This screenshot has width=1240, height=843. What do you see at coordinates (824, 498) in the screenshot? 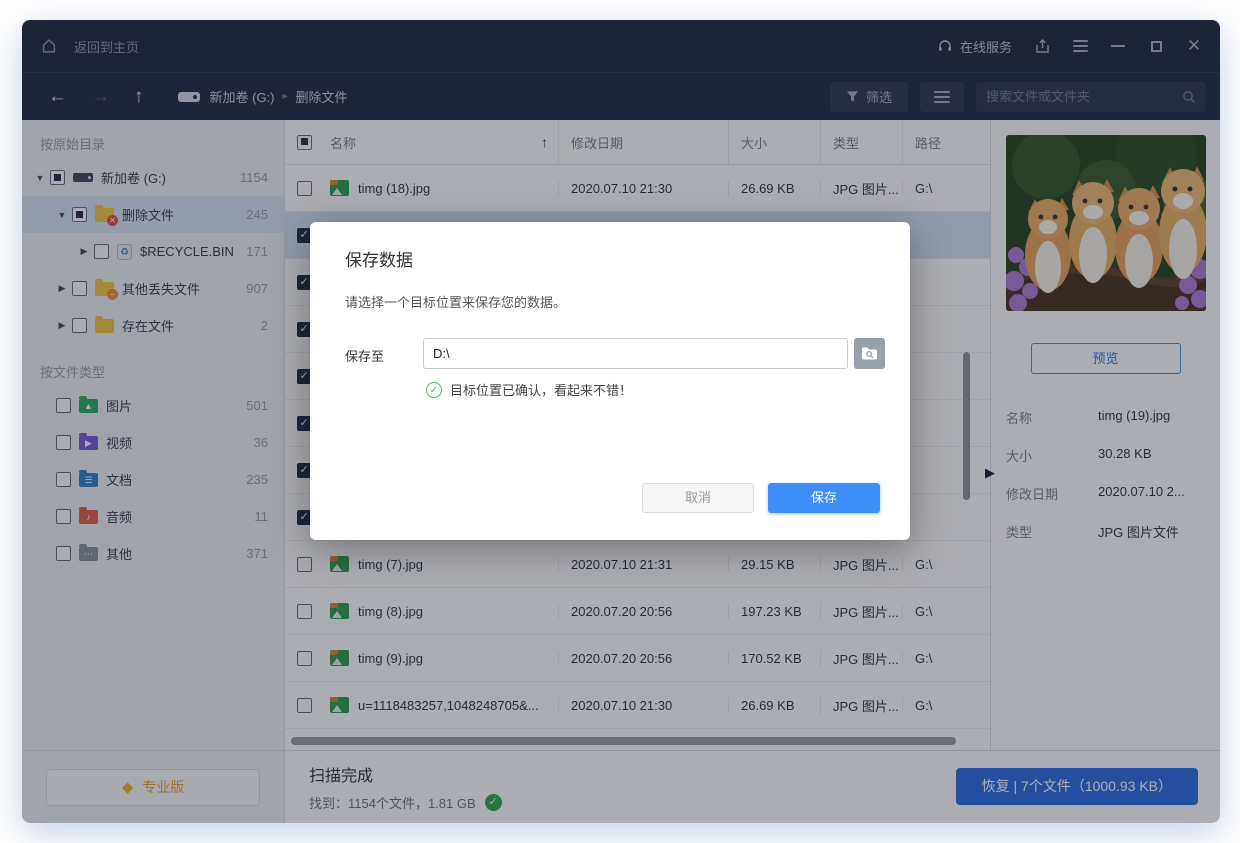
I see `save-button: 保存` at bounding box center [824, 498].